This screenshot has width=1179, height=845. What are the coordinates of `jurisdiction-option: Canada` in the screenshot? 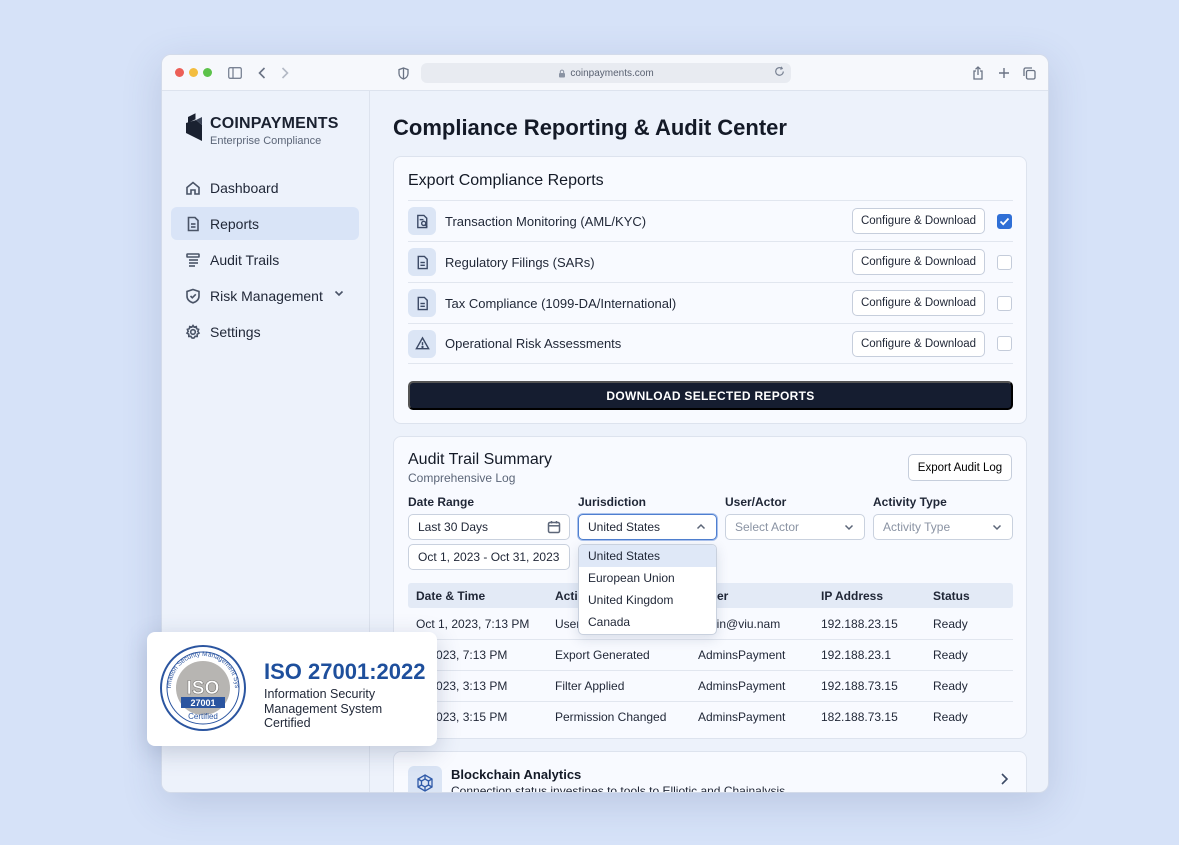 It's located at (647, 622).